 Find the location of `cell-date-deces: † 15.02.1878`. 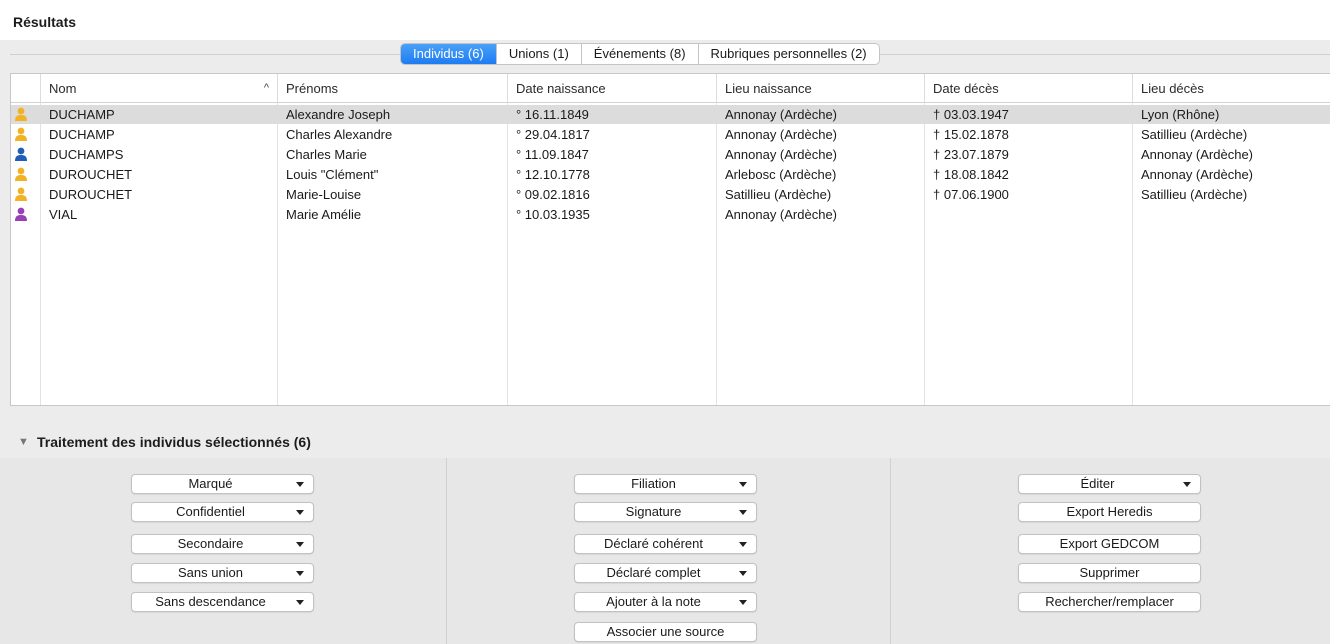

cell-date-deces: † 15.02.1878 is located at coordinates (971, 134).